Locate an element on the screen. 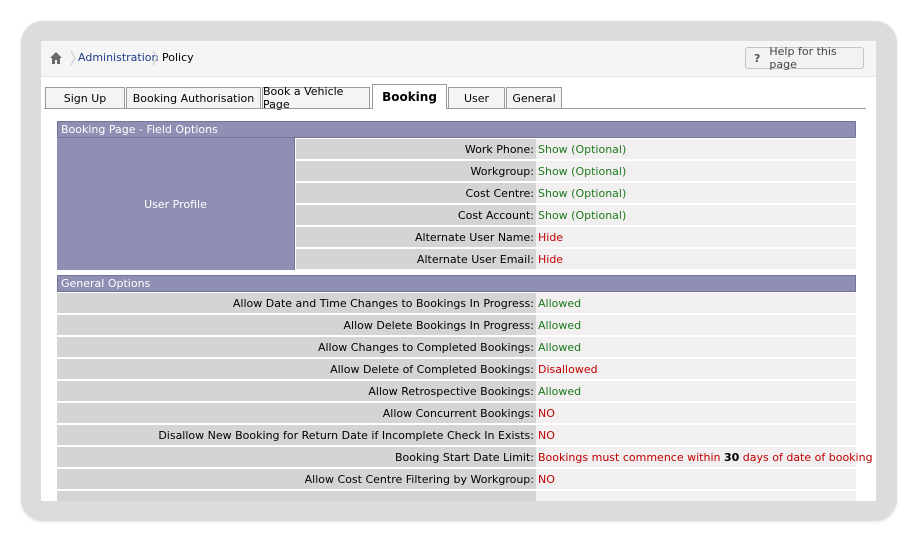 The width and height of the screenshot is (918, 544). tab-booking-authorisation: Booking Authorisation is located at coordinates (193, 97).